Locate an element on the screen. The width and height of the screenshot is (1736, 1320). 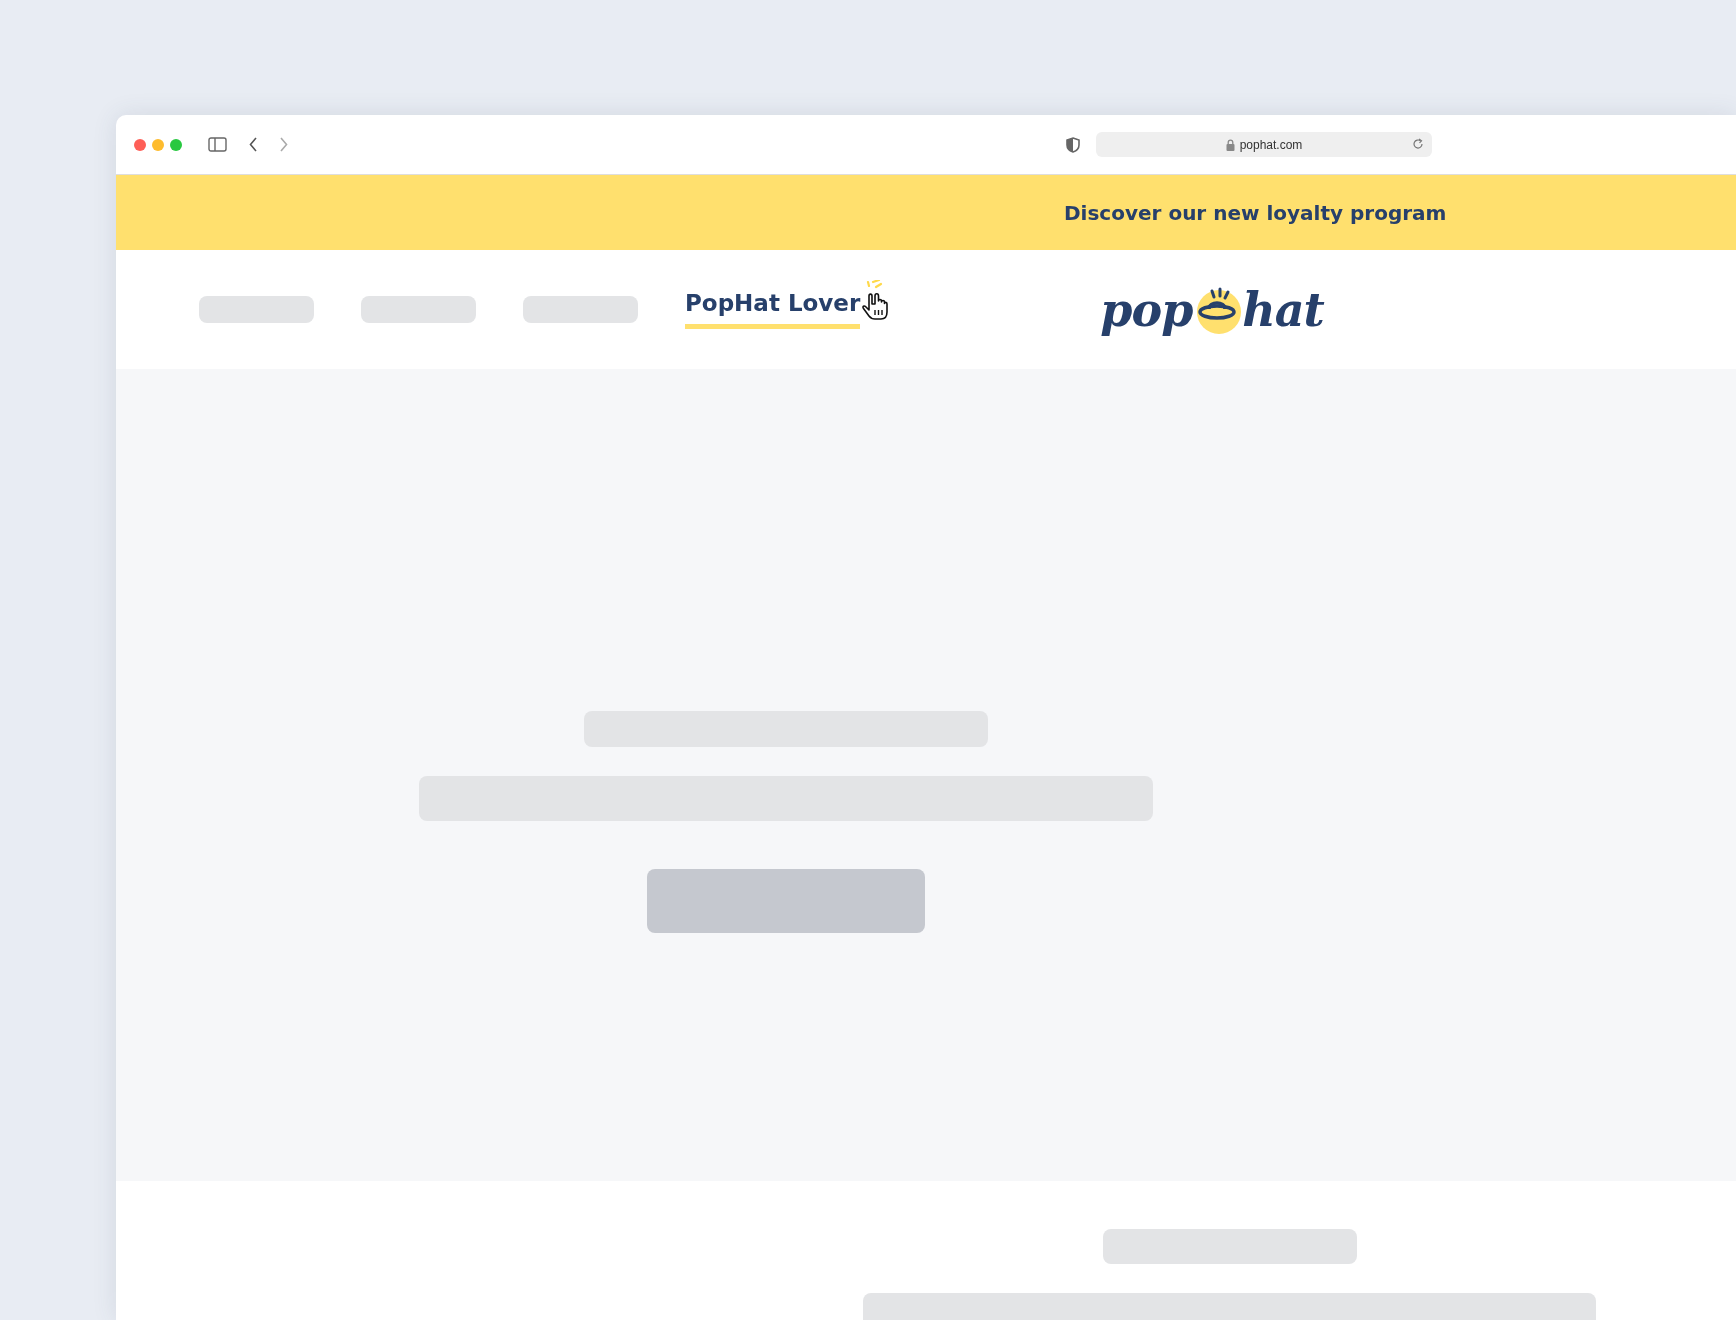
nav-link: PopHat Lover is located at coordinates (773, 309).